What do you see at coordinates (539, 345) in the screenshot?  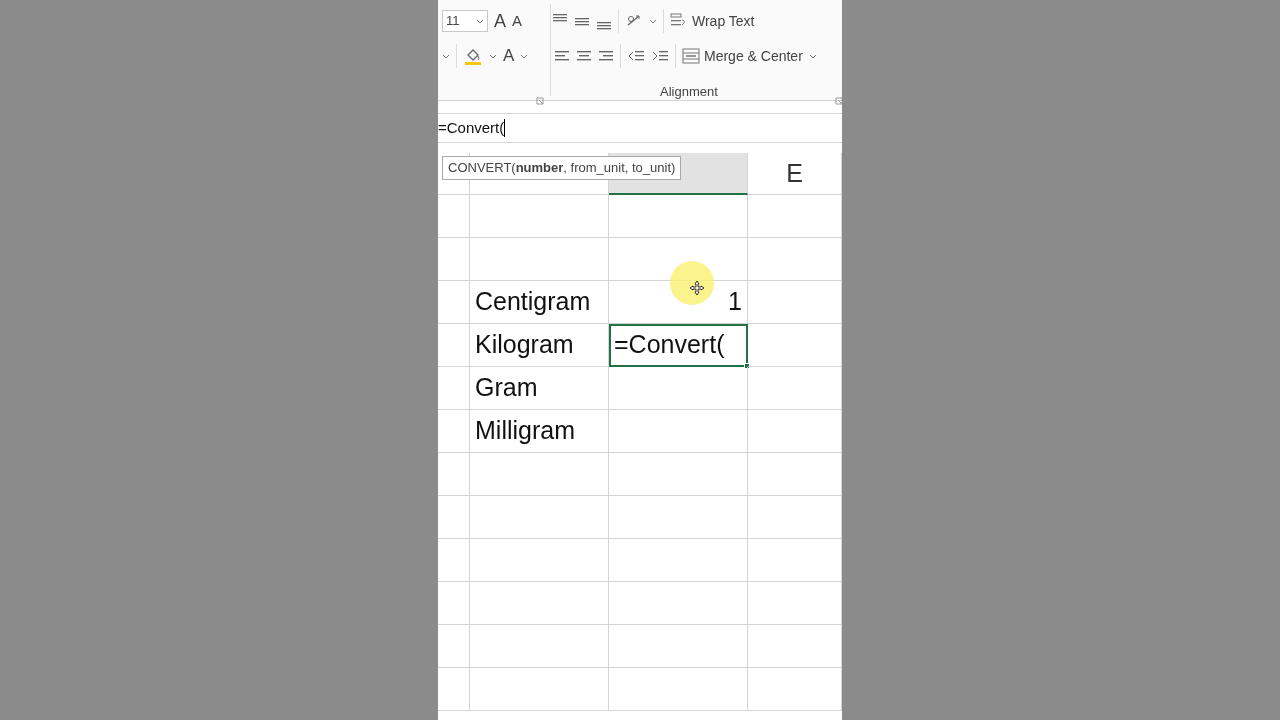 I see `cell-text: Kilogram` at bounding box center [539, 345].